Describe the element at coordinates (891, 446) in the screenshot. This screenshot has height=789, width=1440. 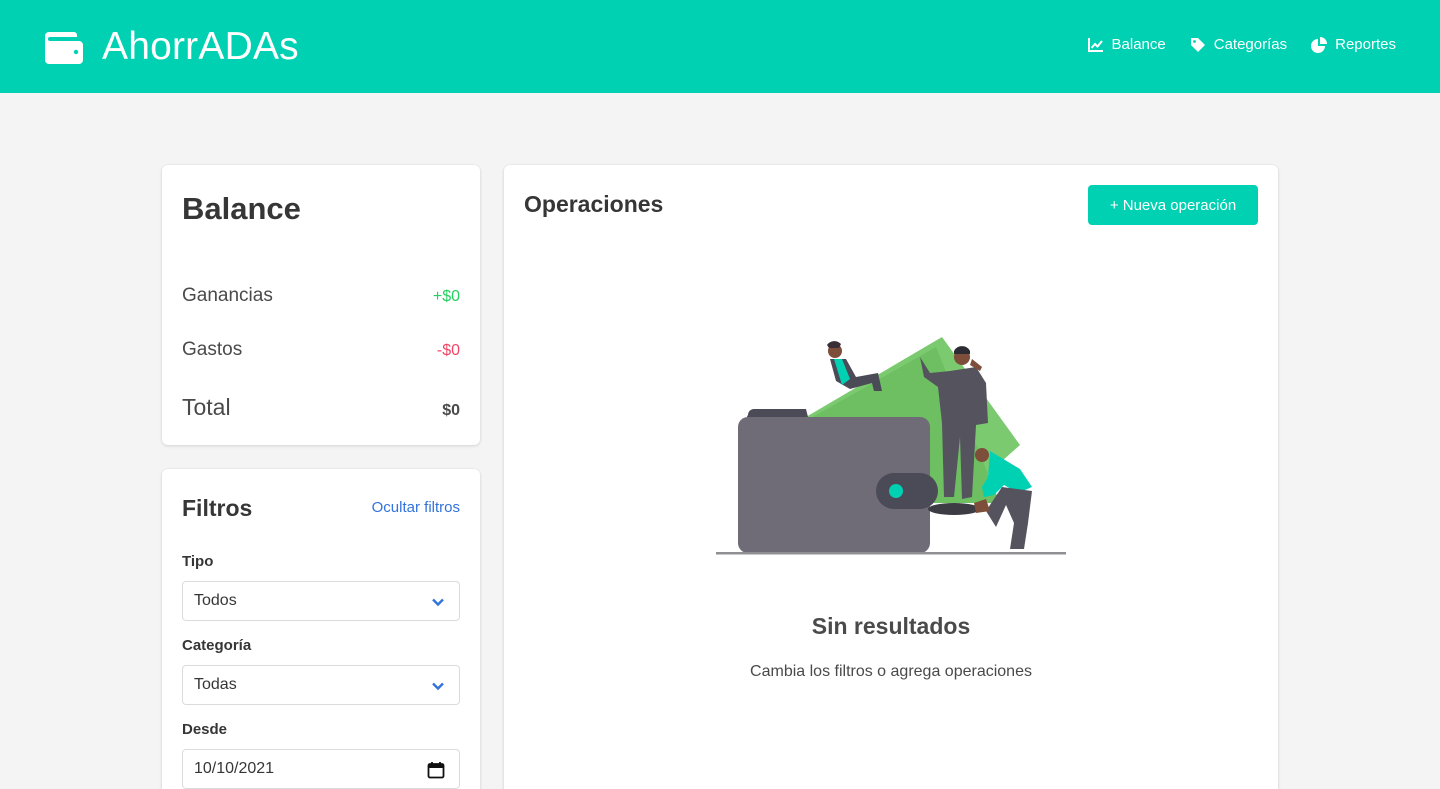
I see `empty-wallet-illustration` at that location.